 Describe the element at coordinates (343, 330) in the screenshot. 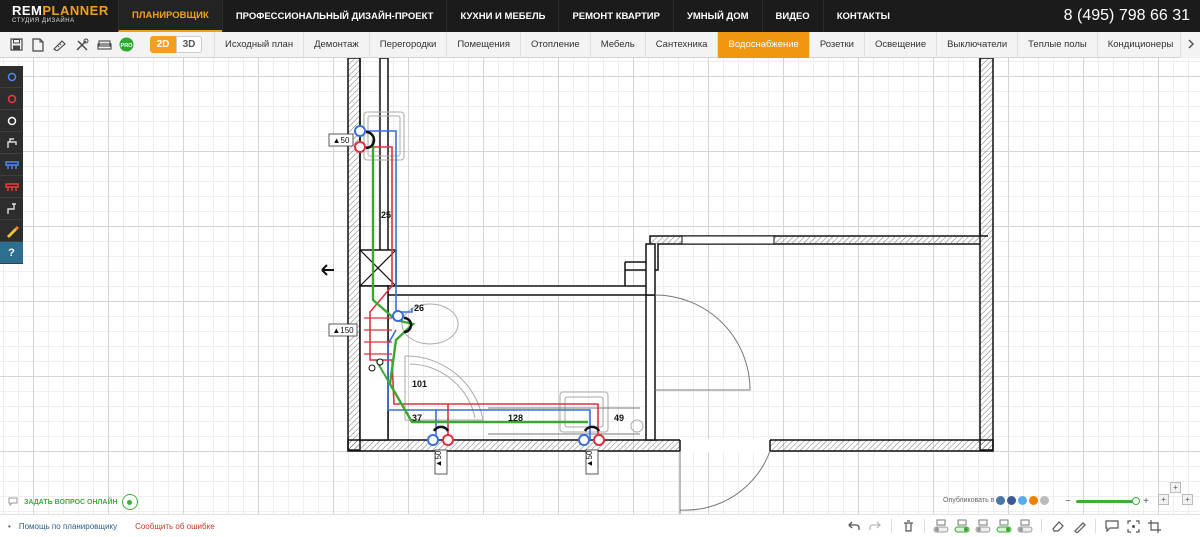

I see `elevation-mid-label: ▲150` at that location.